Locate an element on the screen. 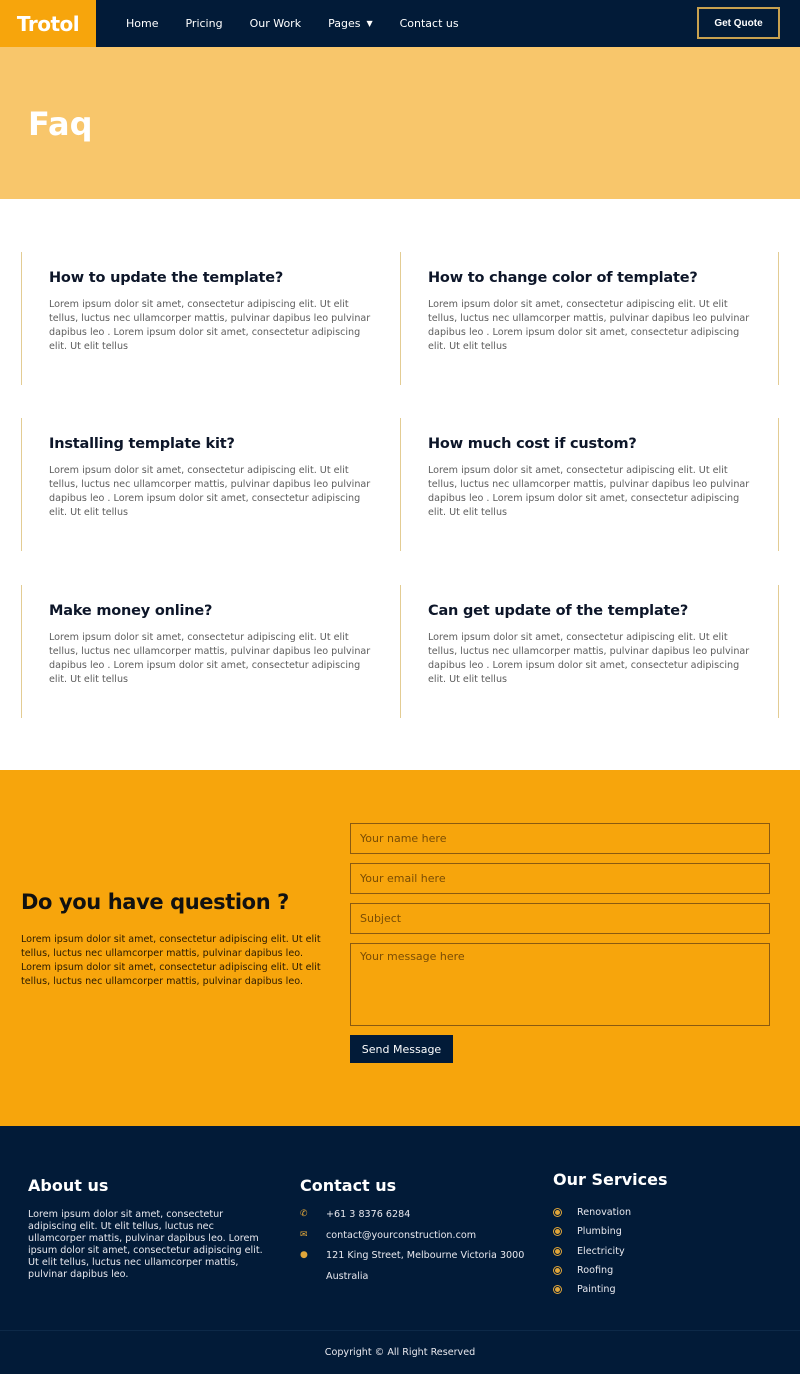 The image size is (800, 1374). footer-about-title: About us is located at coordinates (68, 1185).